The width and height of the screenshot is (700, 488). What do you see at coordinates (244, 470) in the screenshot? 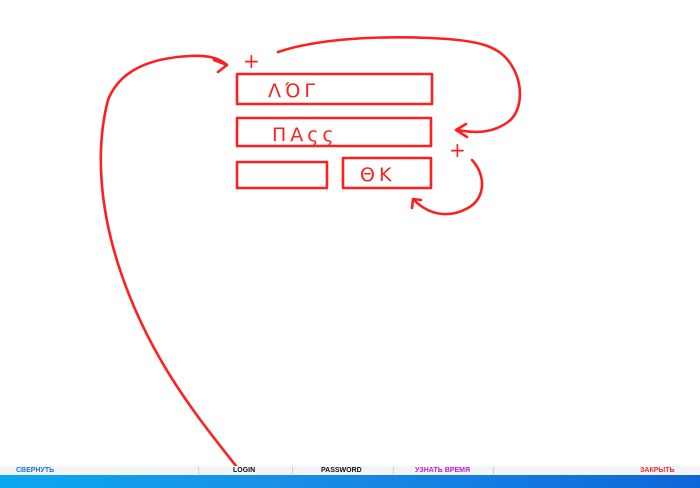
I see `login-button: LOGIN` at bounding box center [244, 470].